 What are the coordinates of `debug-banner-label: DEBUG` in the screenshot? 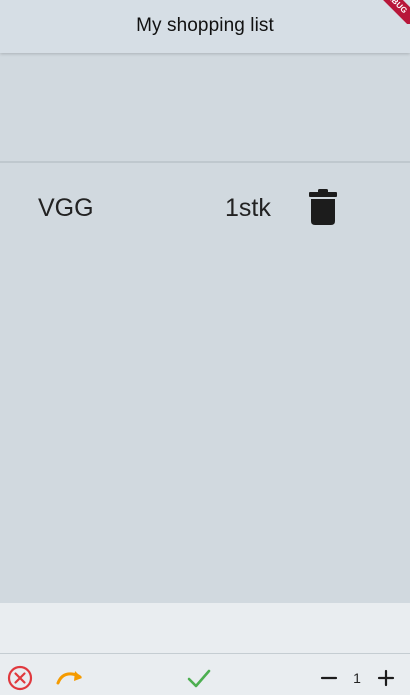 It's located at (387, 12).